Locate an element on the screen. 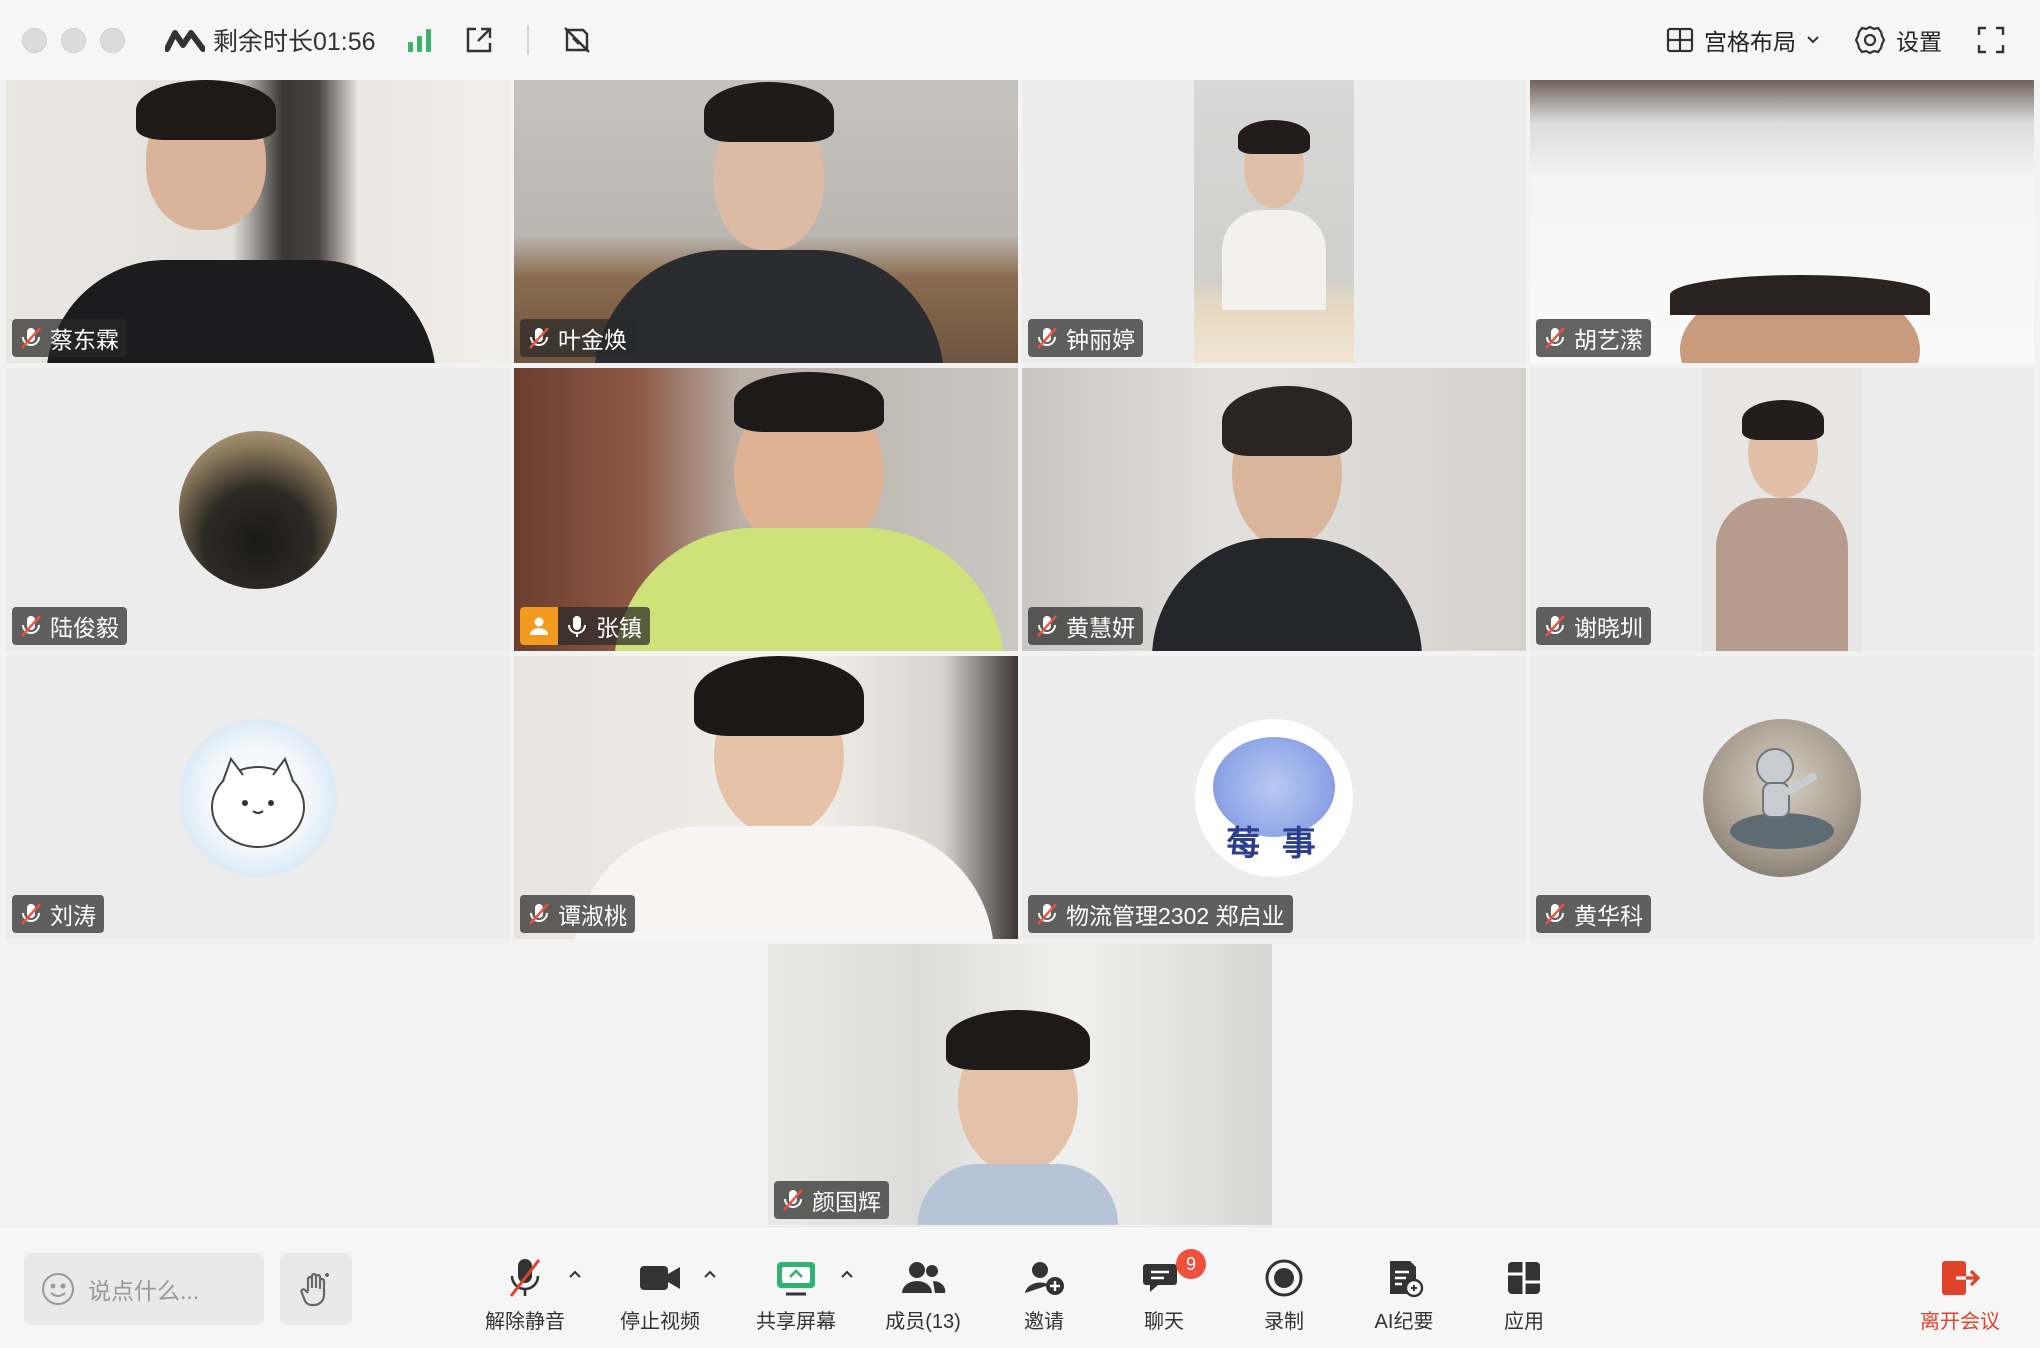 This screenshot has width=2040, height=1348. participant-avatar: 莓 事 is located at coordinates (1274, 797).